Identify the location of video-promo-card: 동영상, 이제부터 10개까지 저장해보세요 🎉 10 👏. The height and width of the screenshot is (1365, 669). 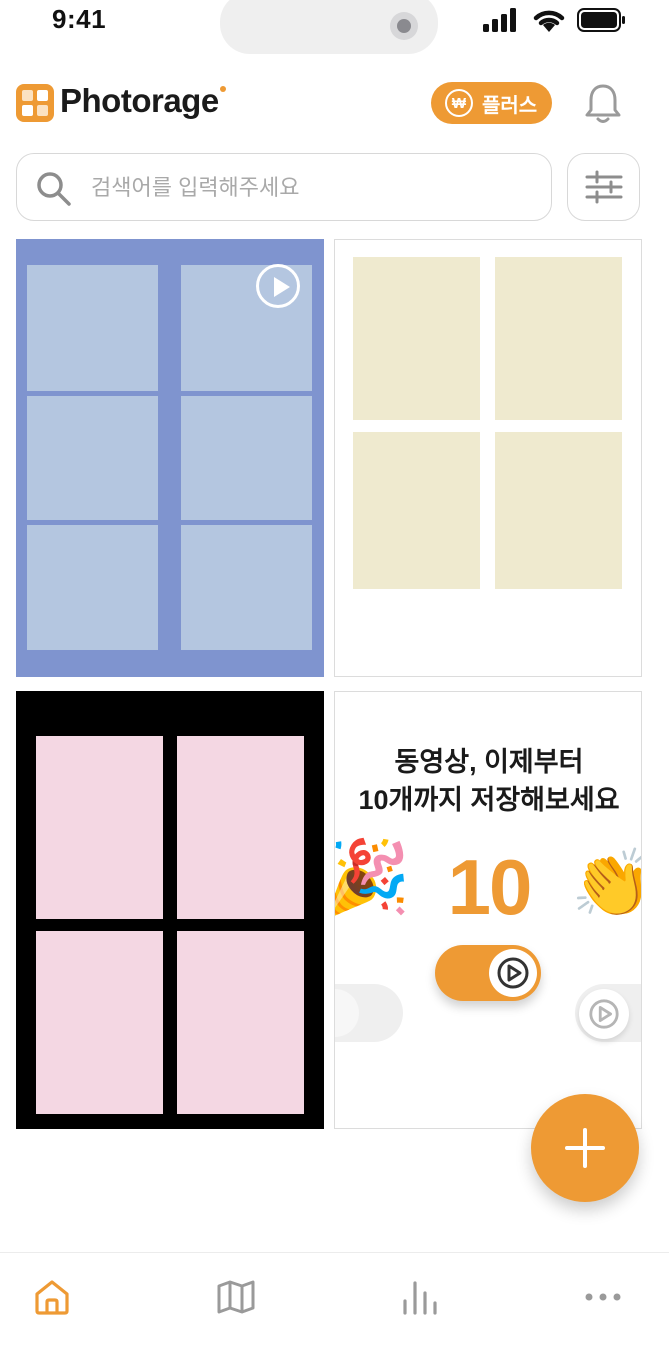
(488, 910).